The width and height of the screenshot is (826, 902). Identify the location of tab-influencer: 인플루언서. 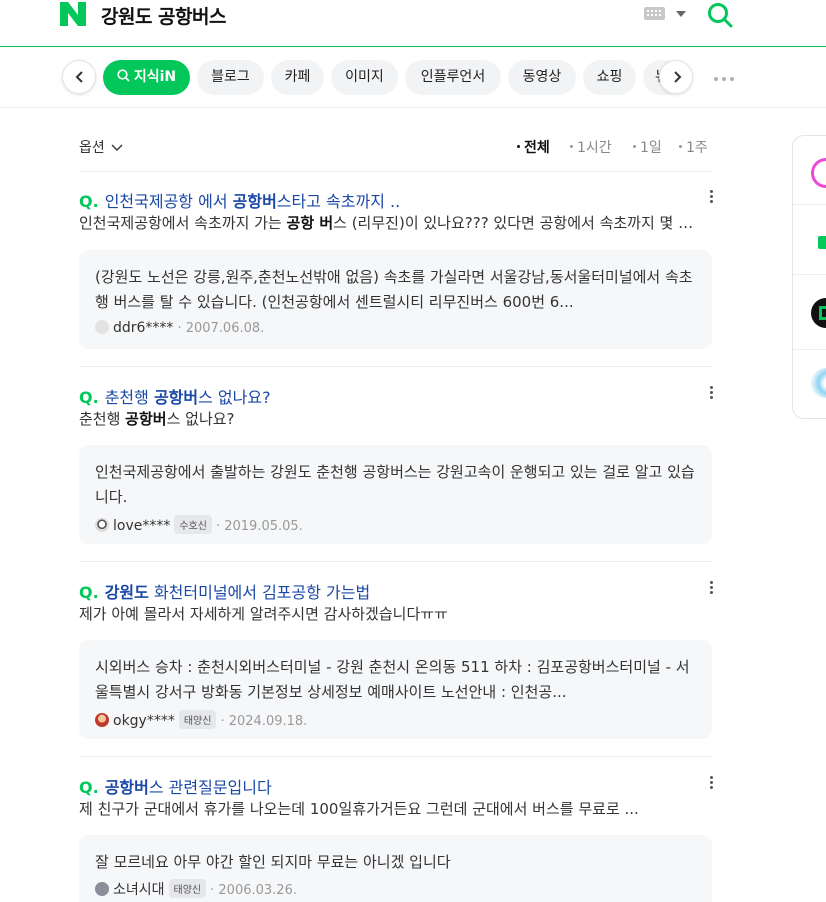
(453, 77).